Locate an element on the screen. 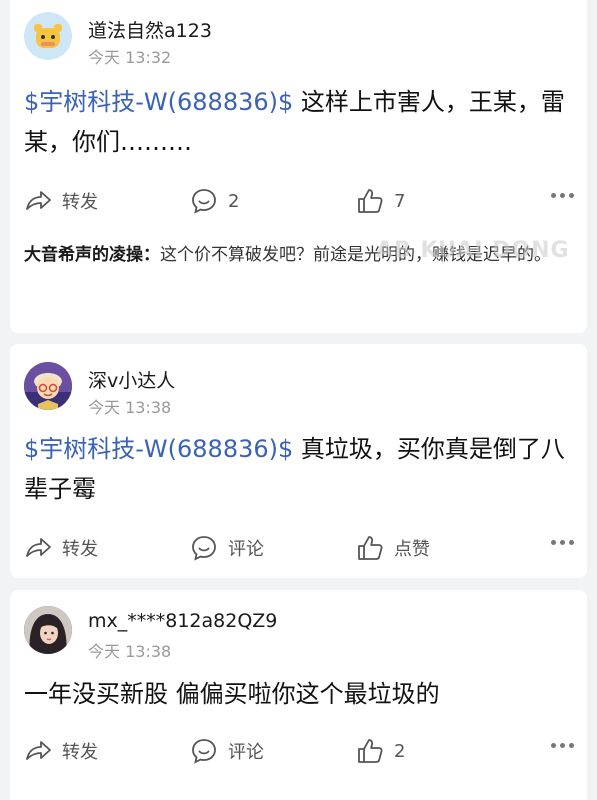 This screenshot has height=800, width=597. post-body: 一年没买新股 偏偏买啦你这个最垃圾的 is located at coordinates (296, 694).